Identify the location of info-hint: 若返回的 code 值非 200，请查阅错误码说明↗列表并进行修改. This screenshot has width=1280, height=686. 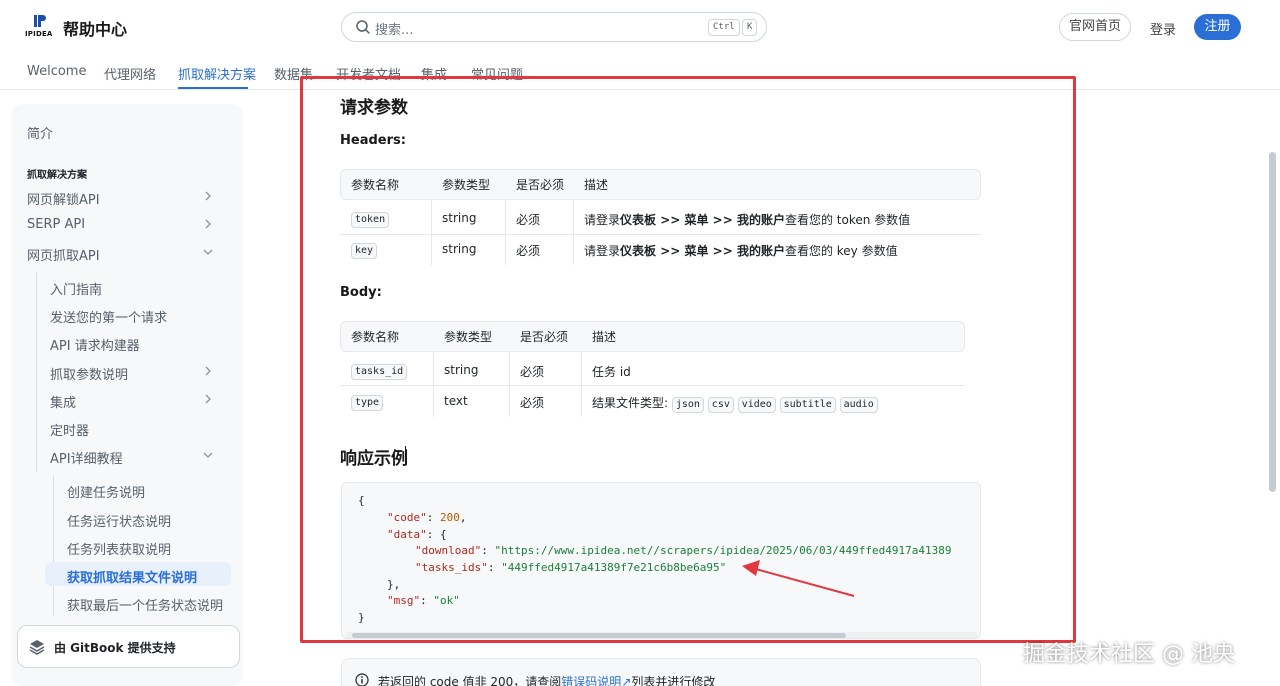
(661, 672).